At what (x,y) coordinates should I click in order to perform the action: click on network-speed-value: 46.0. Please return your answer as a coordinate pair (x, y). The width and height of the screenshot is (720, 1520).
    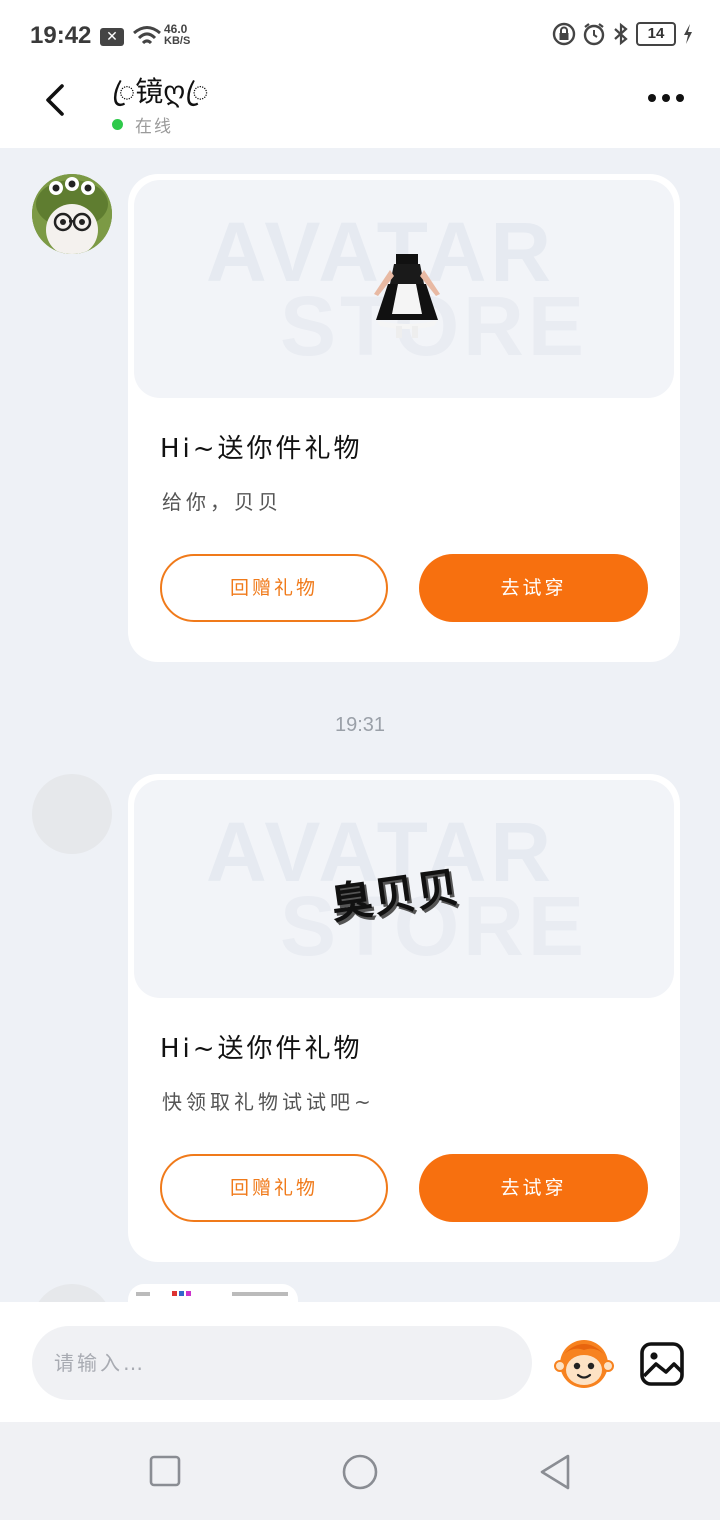
    Looking at the image, I should click on (176, 29).